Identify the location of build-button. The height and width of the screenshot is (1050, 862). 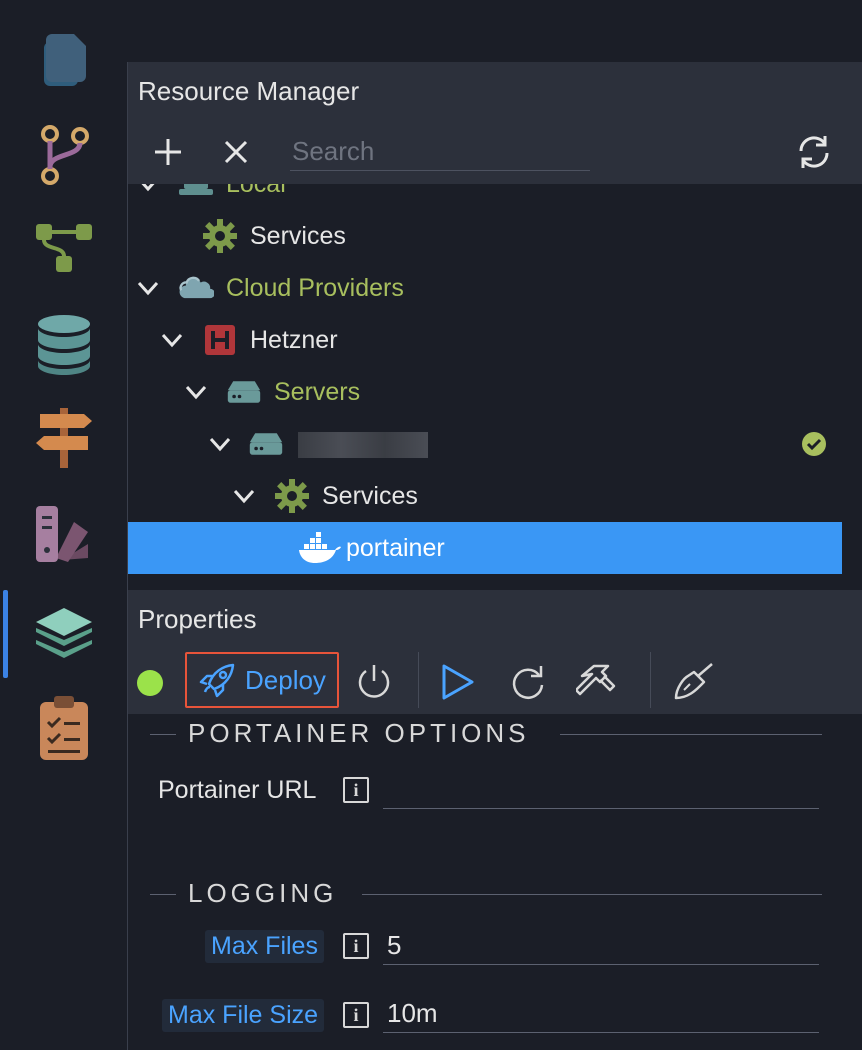
(598, 682).